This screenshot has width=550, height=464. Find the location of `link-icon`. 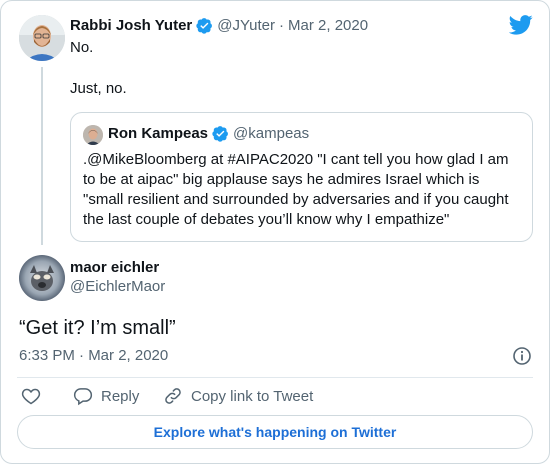

link-icon is located at coordinates (173, 396).